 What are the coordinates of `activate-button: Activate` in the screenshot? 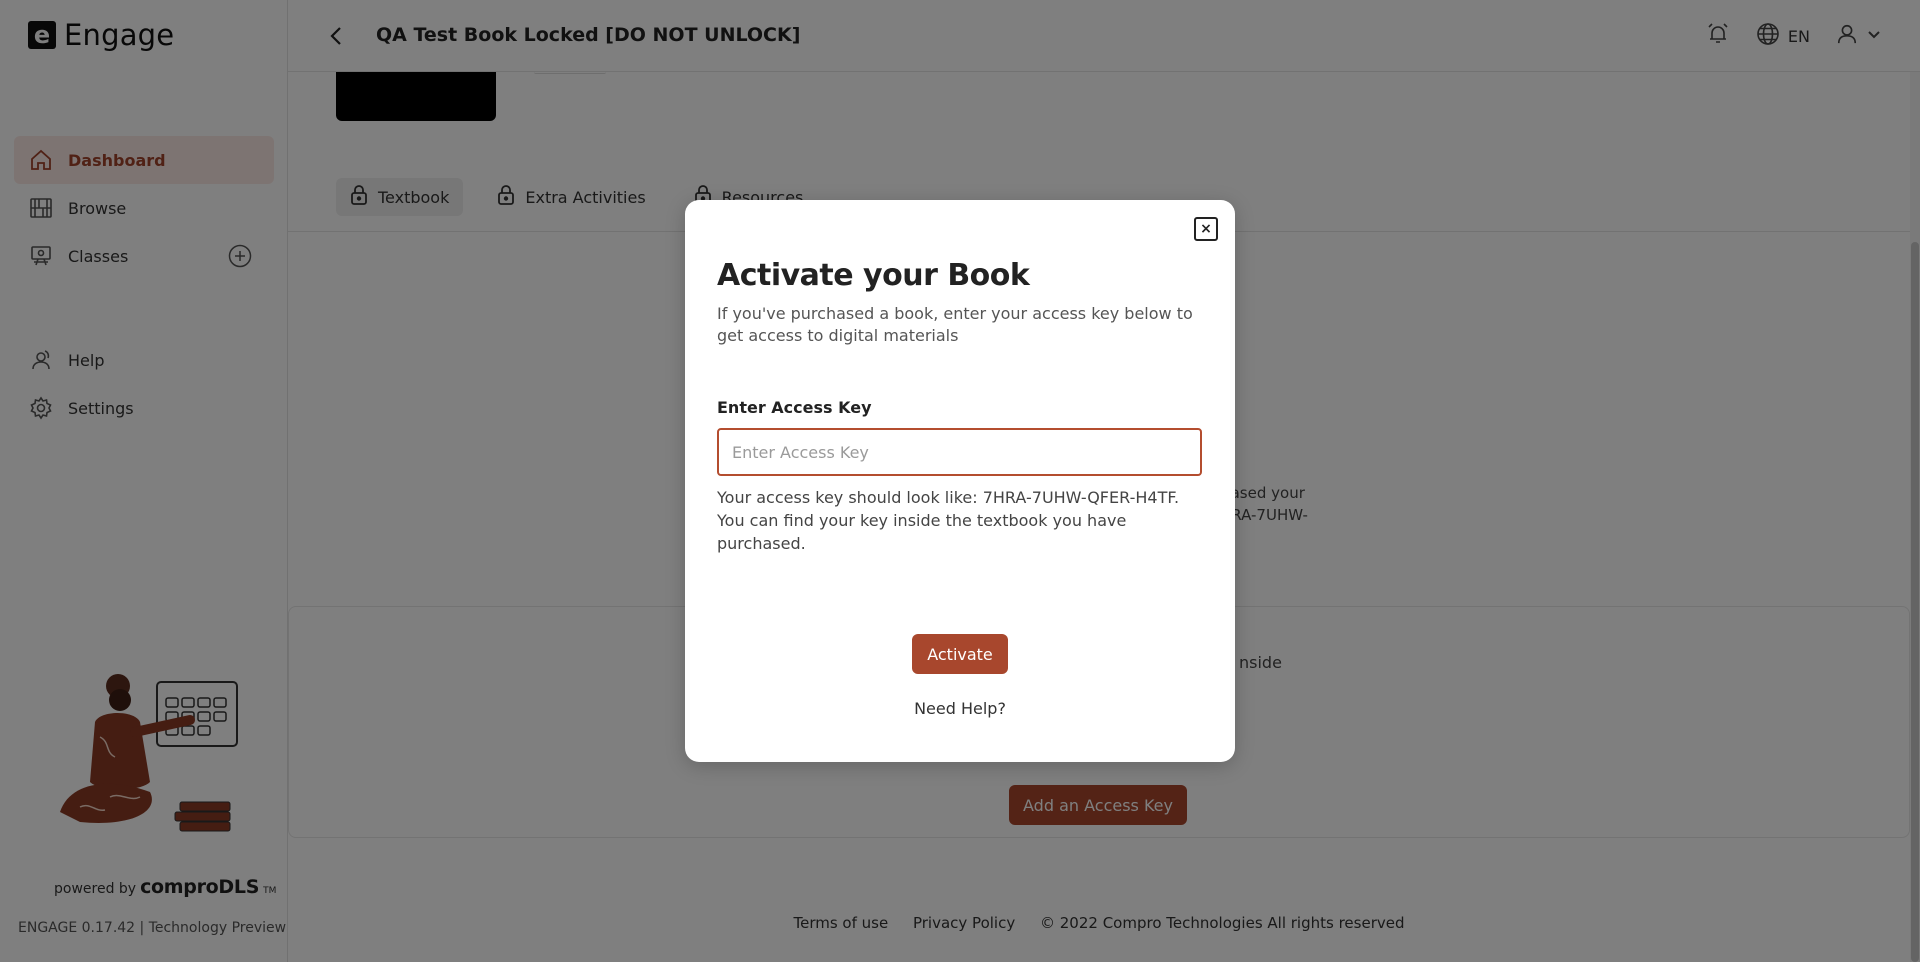 It's located at (960, 654).